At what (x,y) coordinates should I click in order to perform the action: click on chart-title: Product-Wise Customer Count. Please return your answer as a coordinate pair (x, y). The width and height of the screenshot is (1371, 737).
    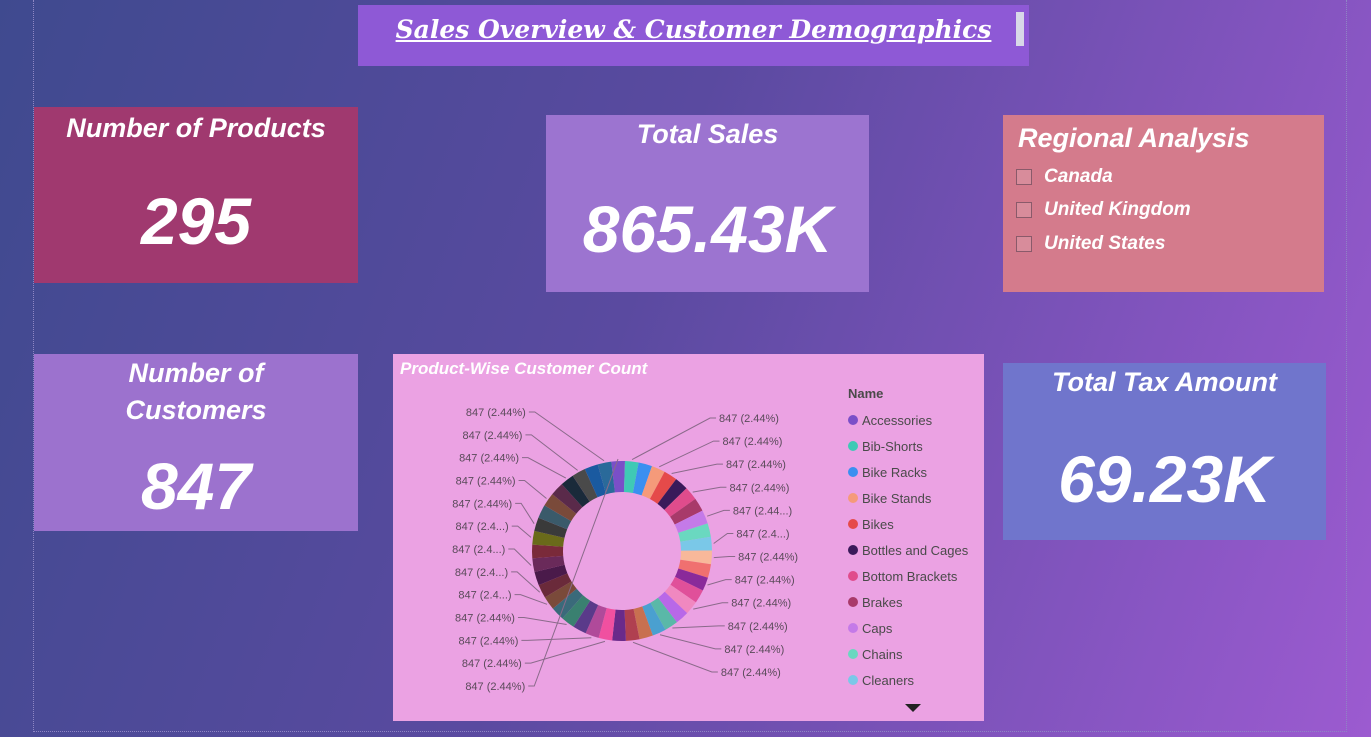
    Looking at the image, I should click on (524, 368).